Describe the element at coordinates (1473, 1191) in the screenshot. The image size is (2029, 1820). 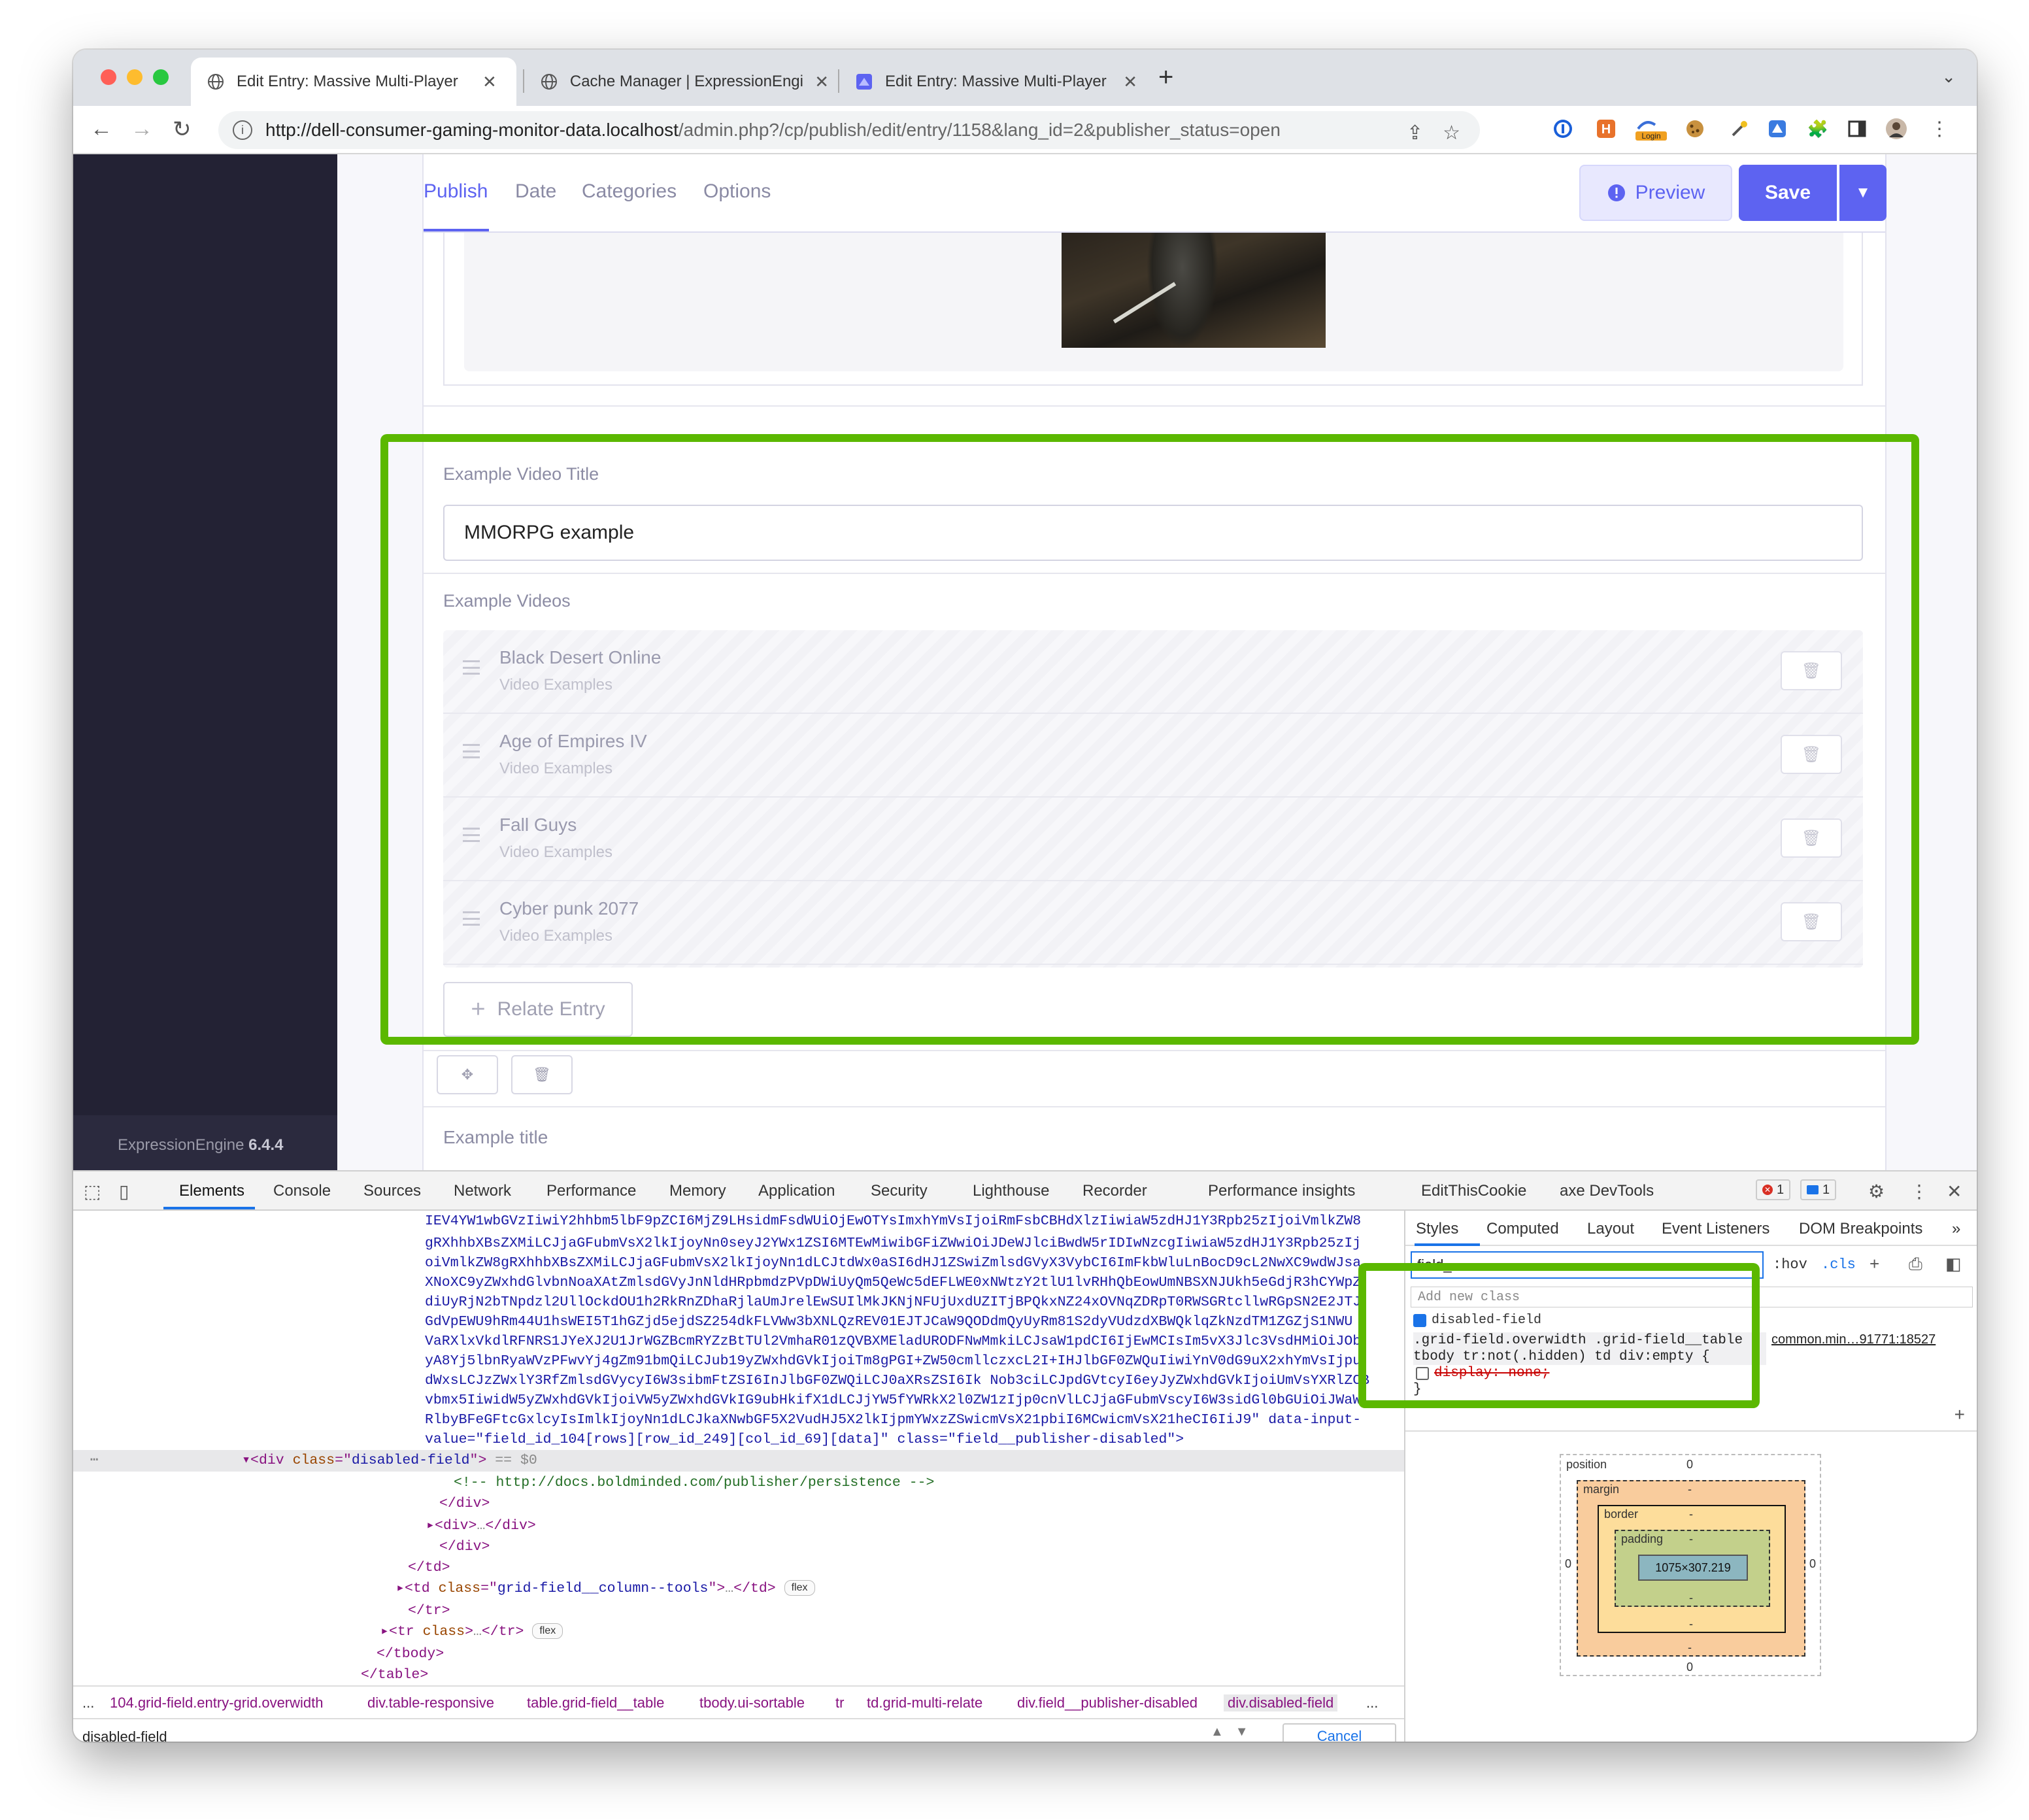
I see `tab-editthiscookie: EditThisCookie` at that location.